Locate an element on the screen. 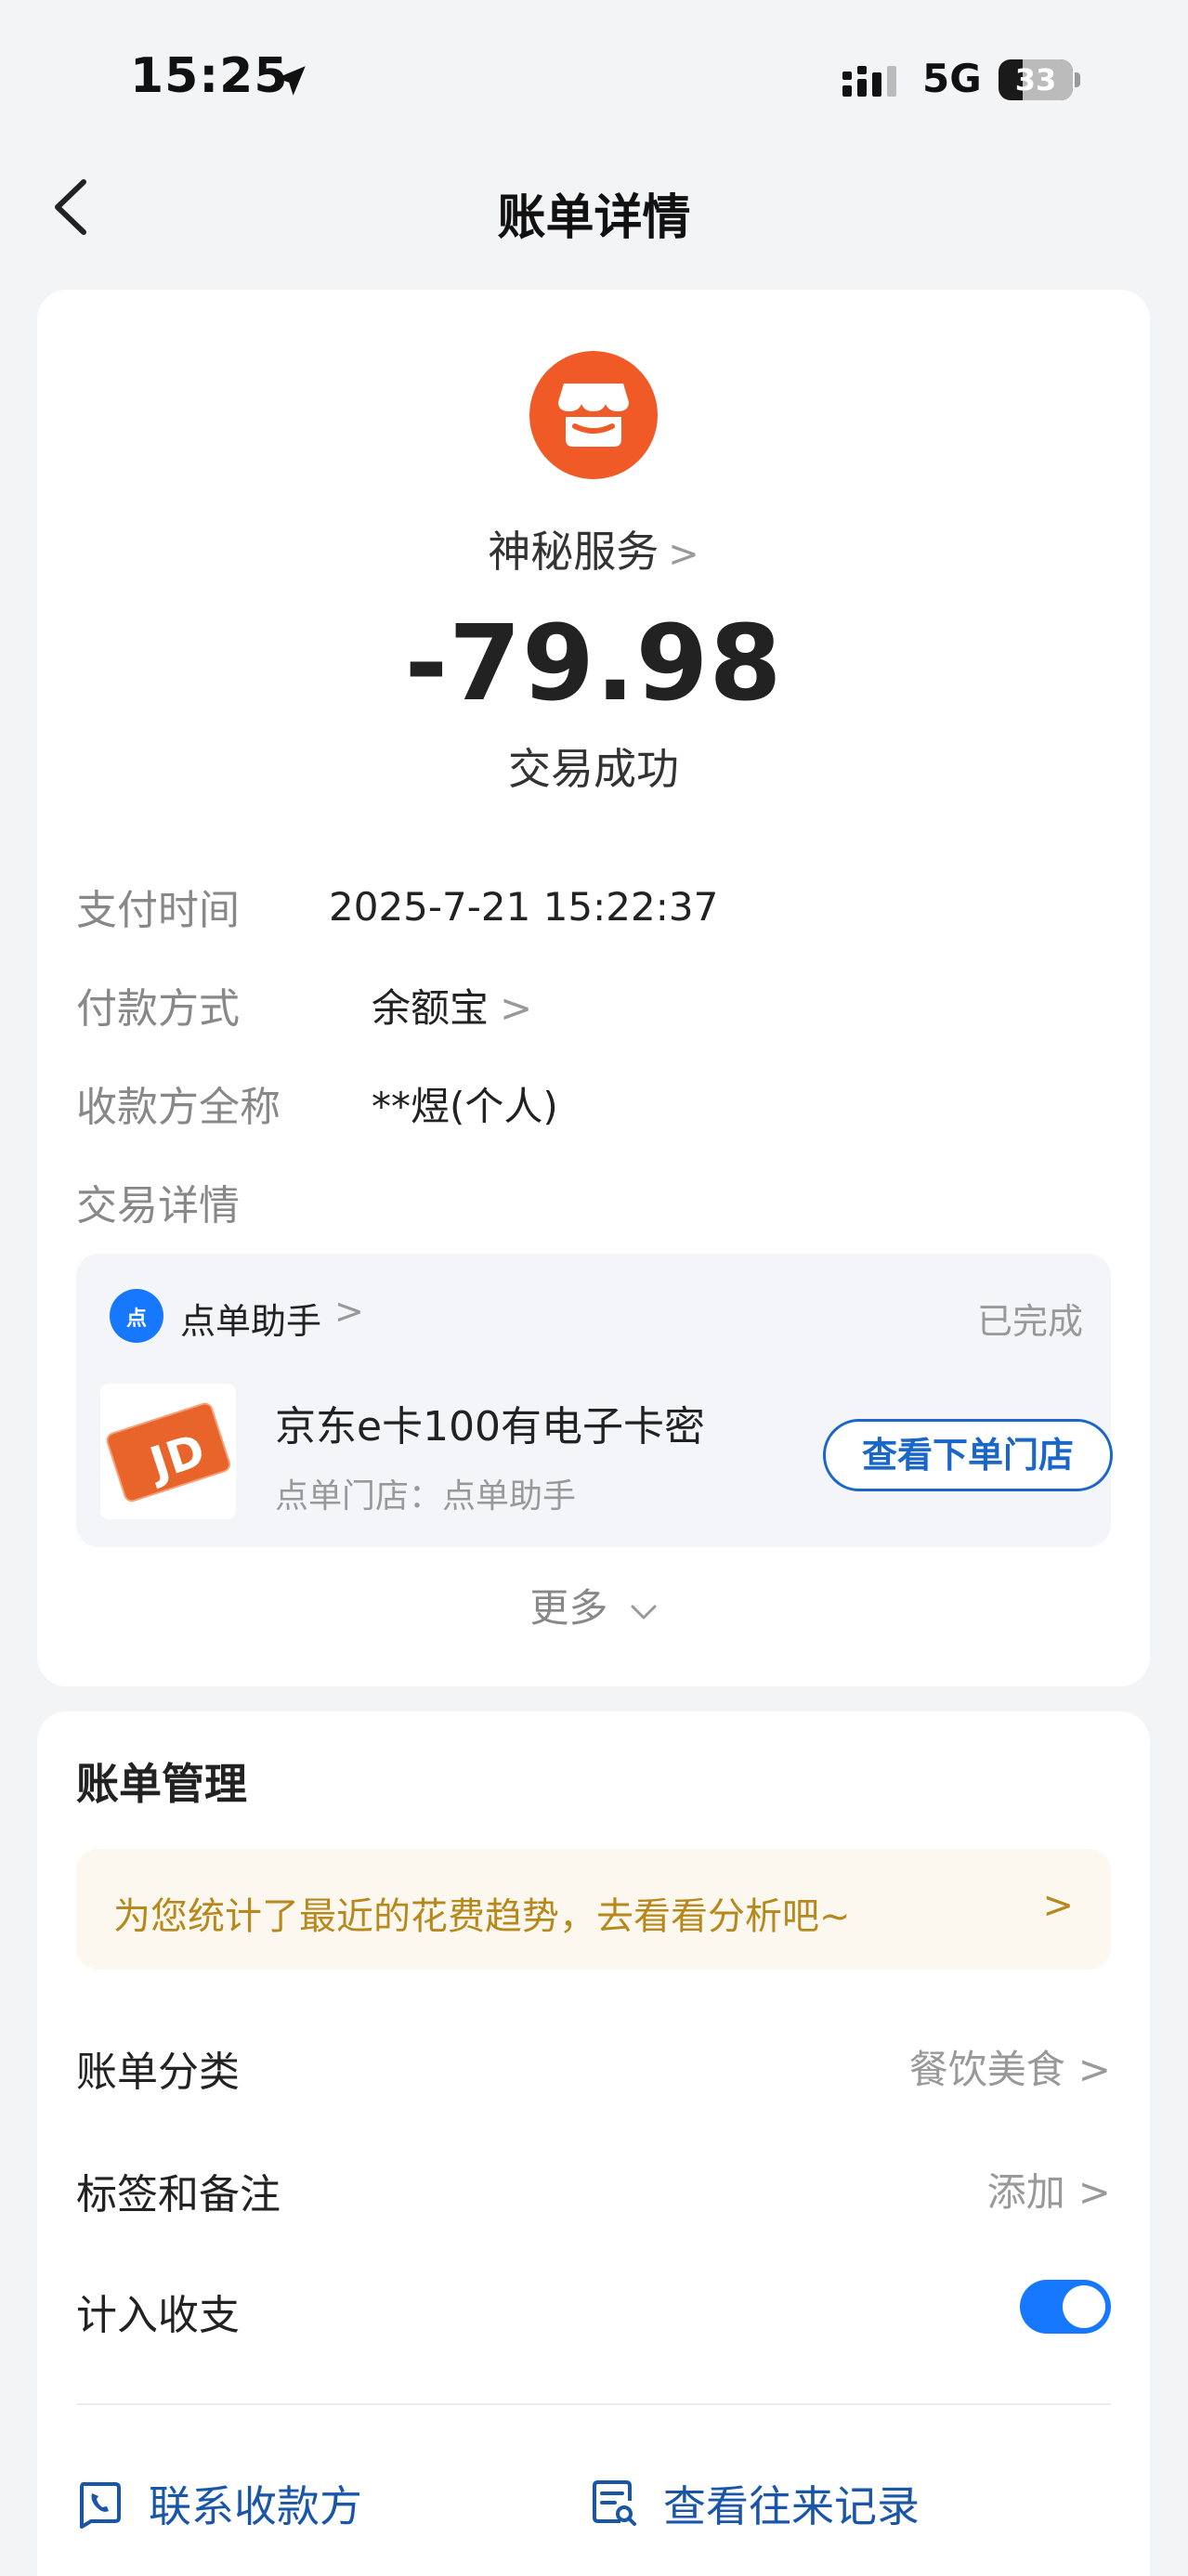  tags-label: 标签和备注 is located at coordinates (178, 2194).